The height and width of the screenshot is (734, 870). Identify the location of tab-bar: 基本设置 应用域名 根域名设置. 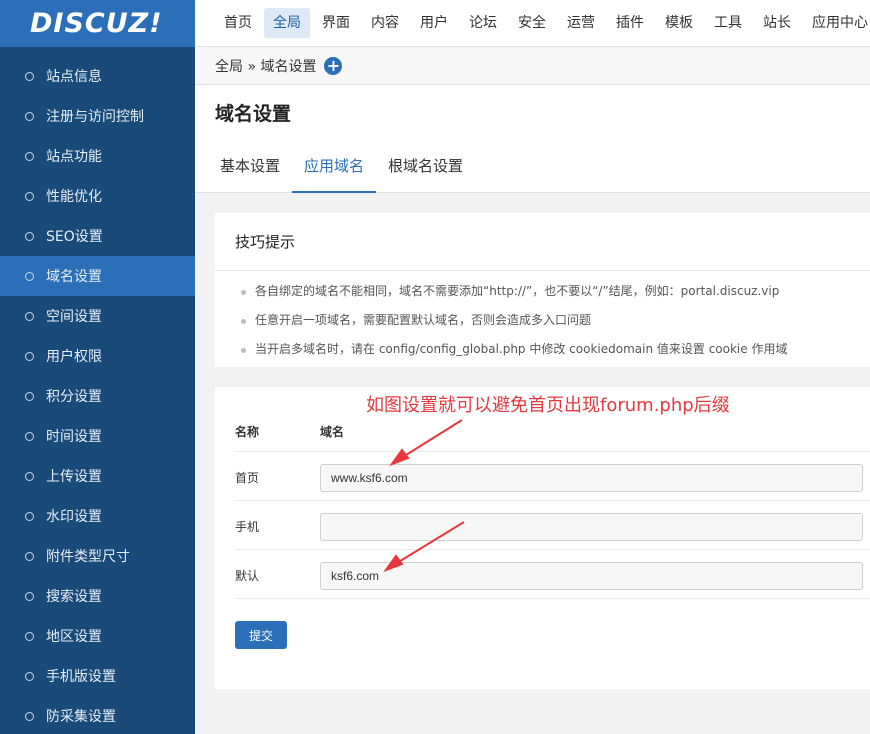
(341, 168).